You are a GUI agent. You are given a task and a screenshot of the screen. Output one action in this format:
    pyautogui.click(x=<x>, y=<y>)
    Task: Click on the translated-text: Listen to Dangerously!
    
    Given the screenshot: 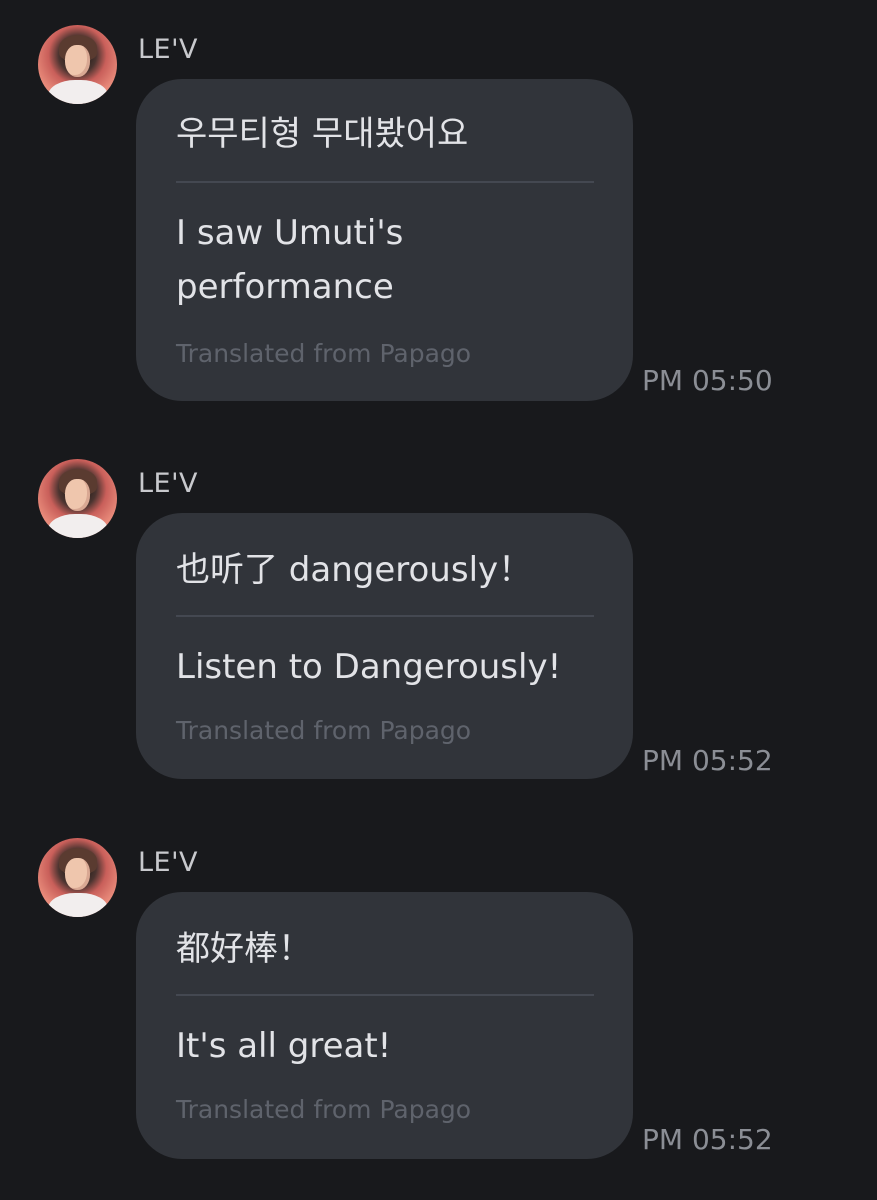 What is the action you would take?
    pyautogui.click(x=369, y=667)
    